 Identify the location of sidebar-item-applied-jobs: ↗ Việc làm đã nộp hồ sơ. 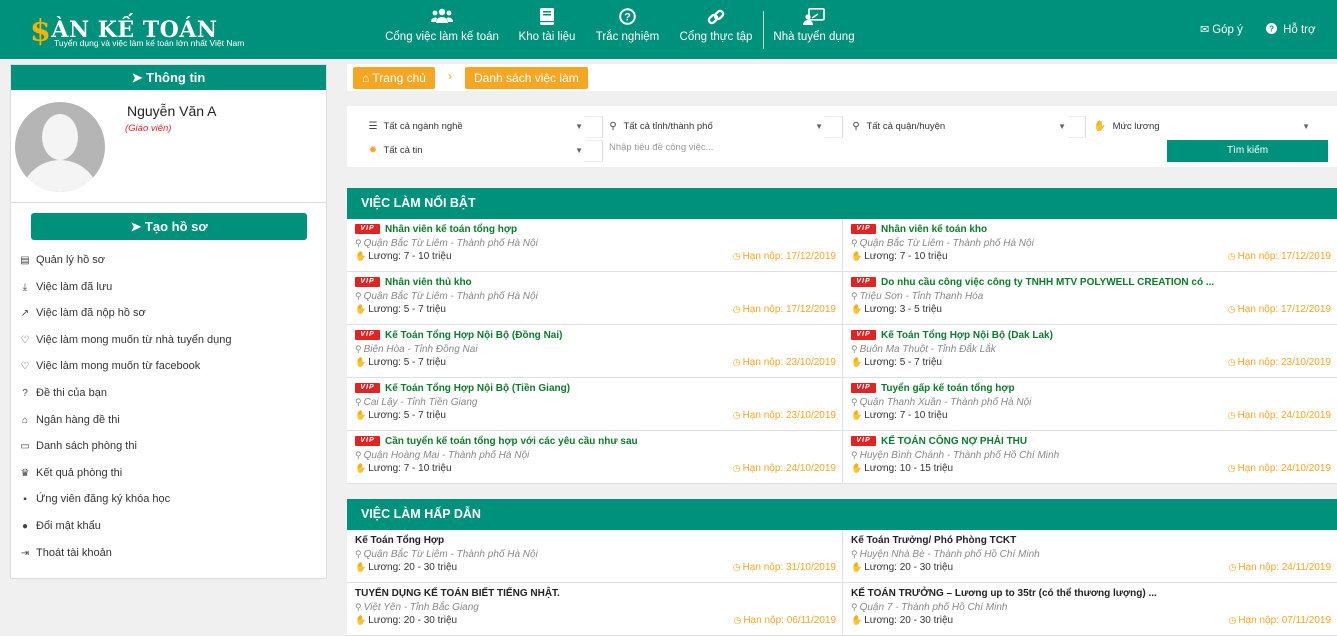
(167, 313).